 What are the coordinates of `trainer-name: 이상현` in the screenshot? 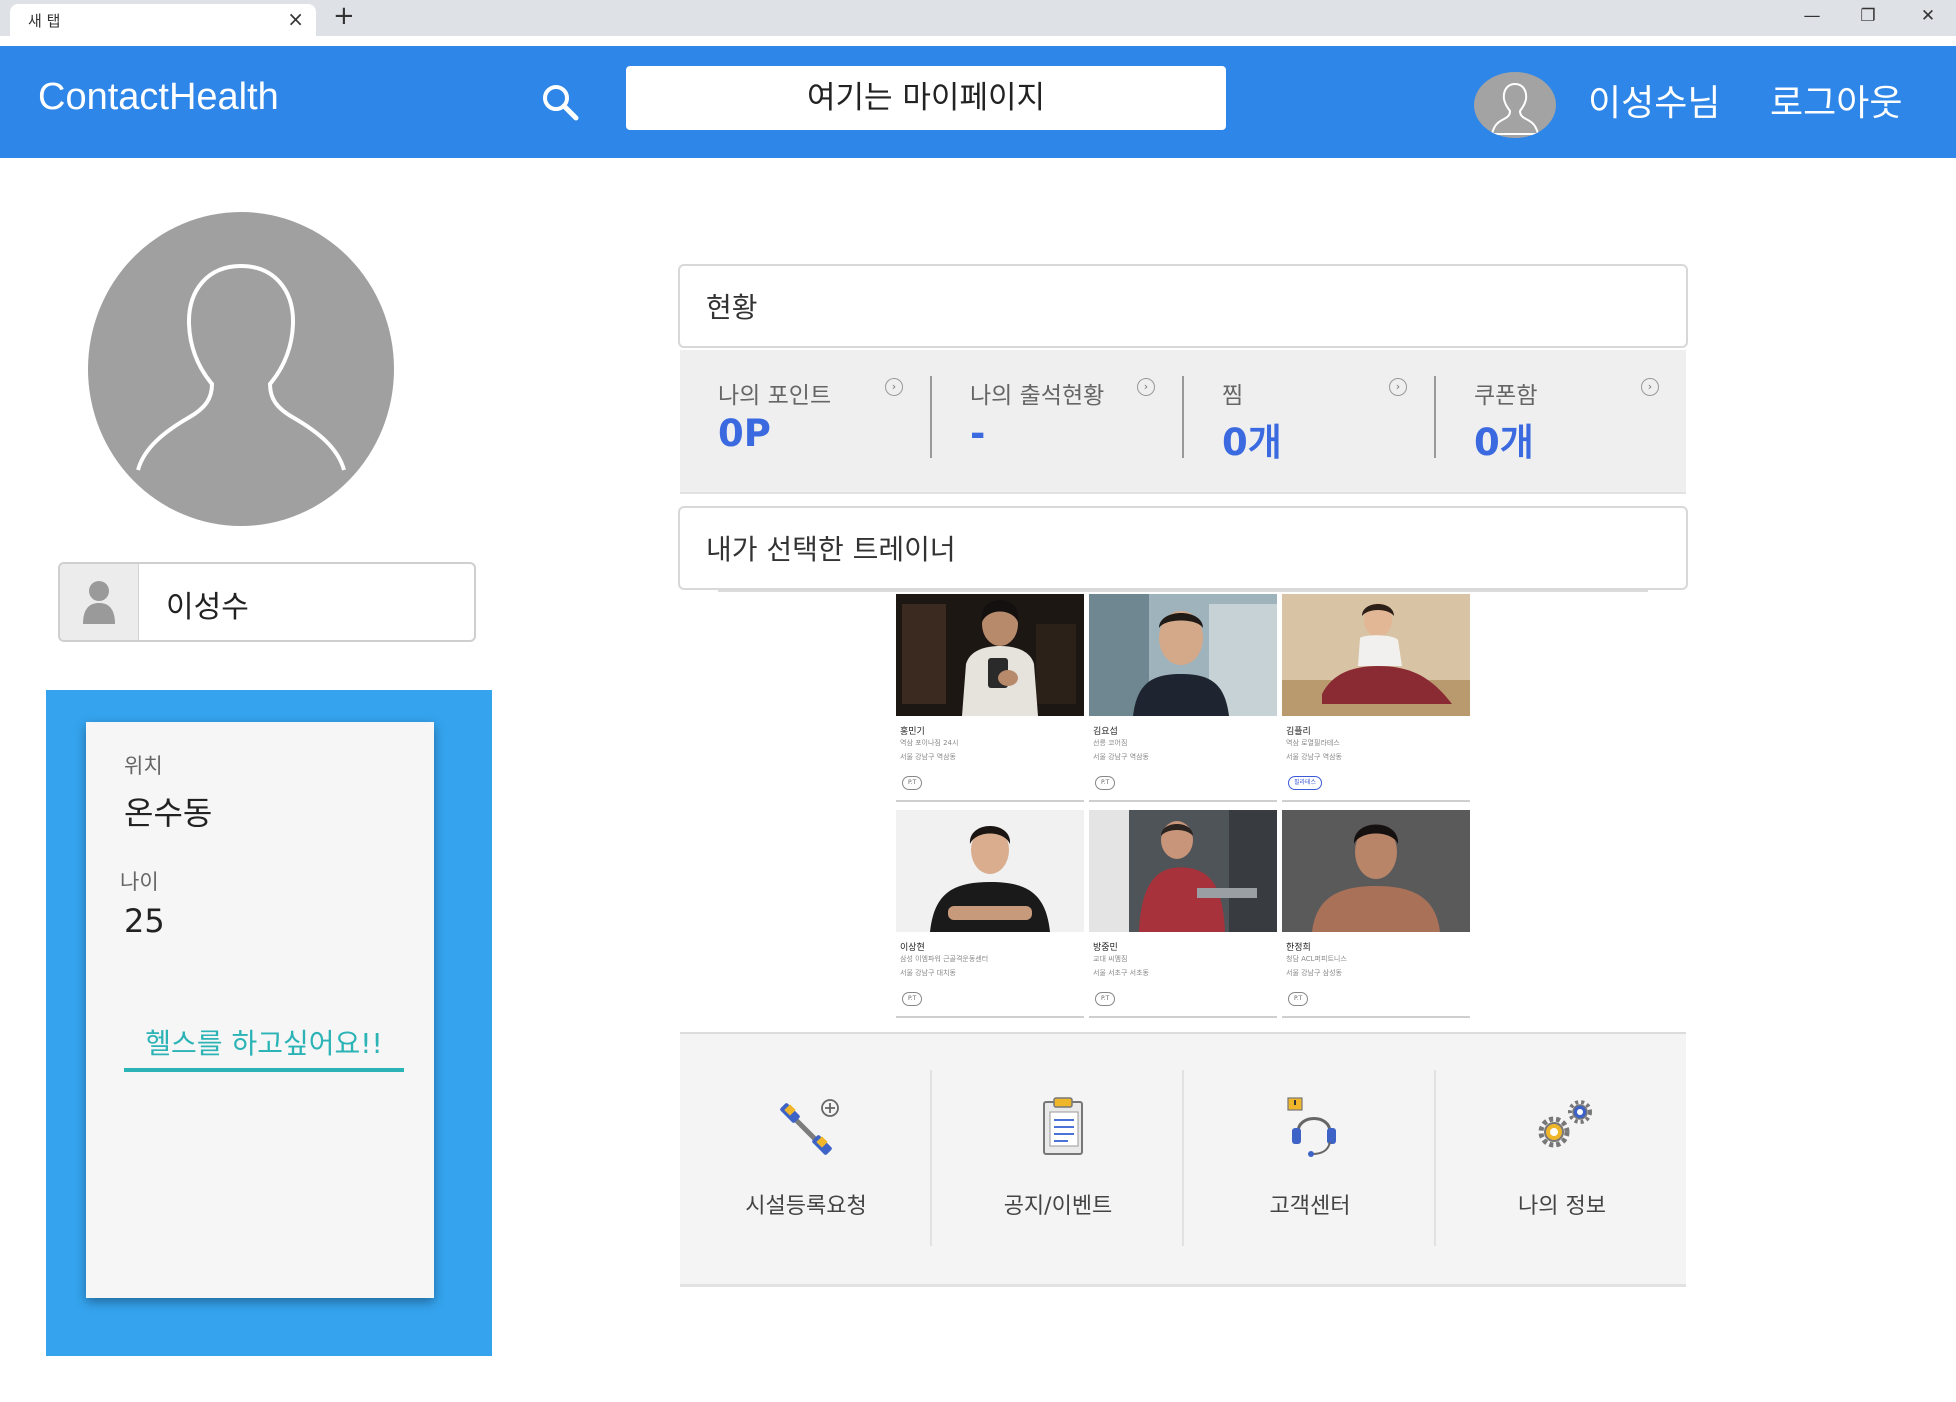 It's located at (912, 948).